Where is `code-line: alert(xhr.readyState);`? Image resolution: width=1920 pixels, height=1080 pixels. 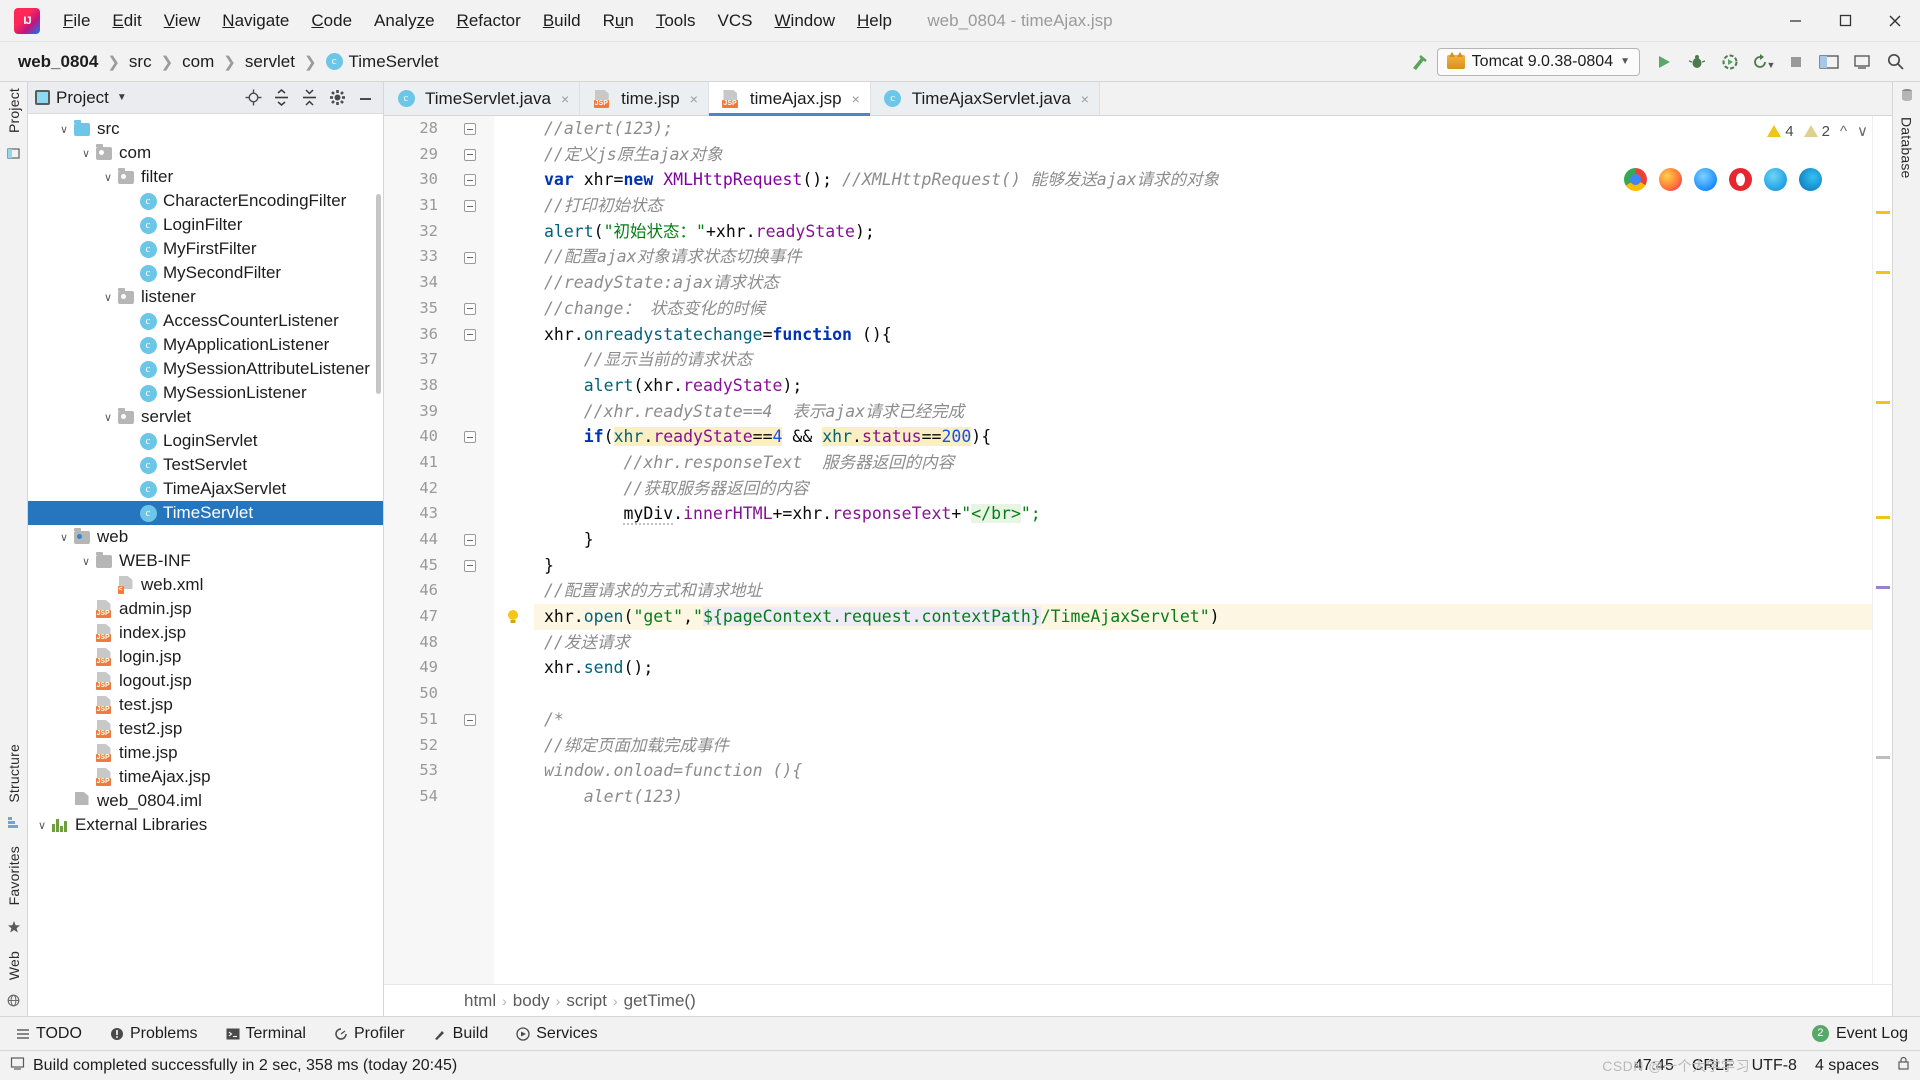
code-line: alert(xhr.readyState); is located at coordinates (1203, 386).